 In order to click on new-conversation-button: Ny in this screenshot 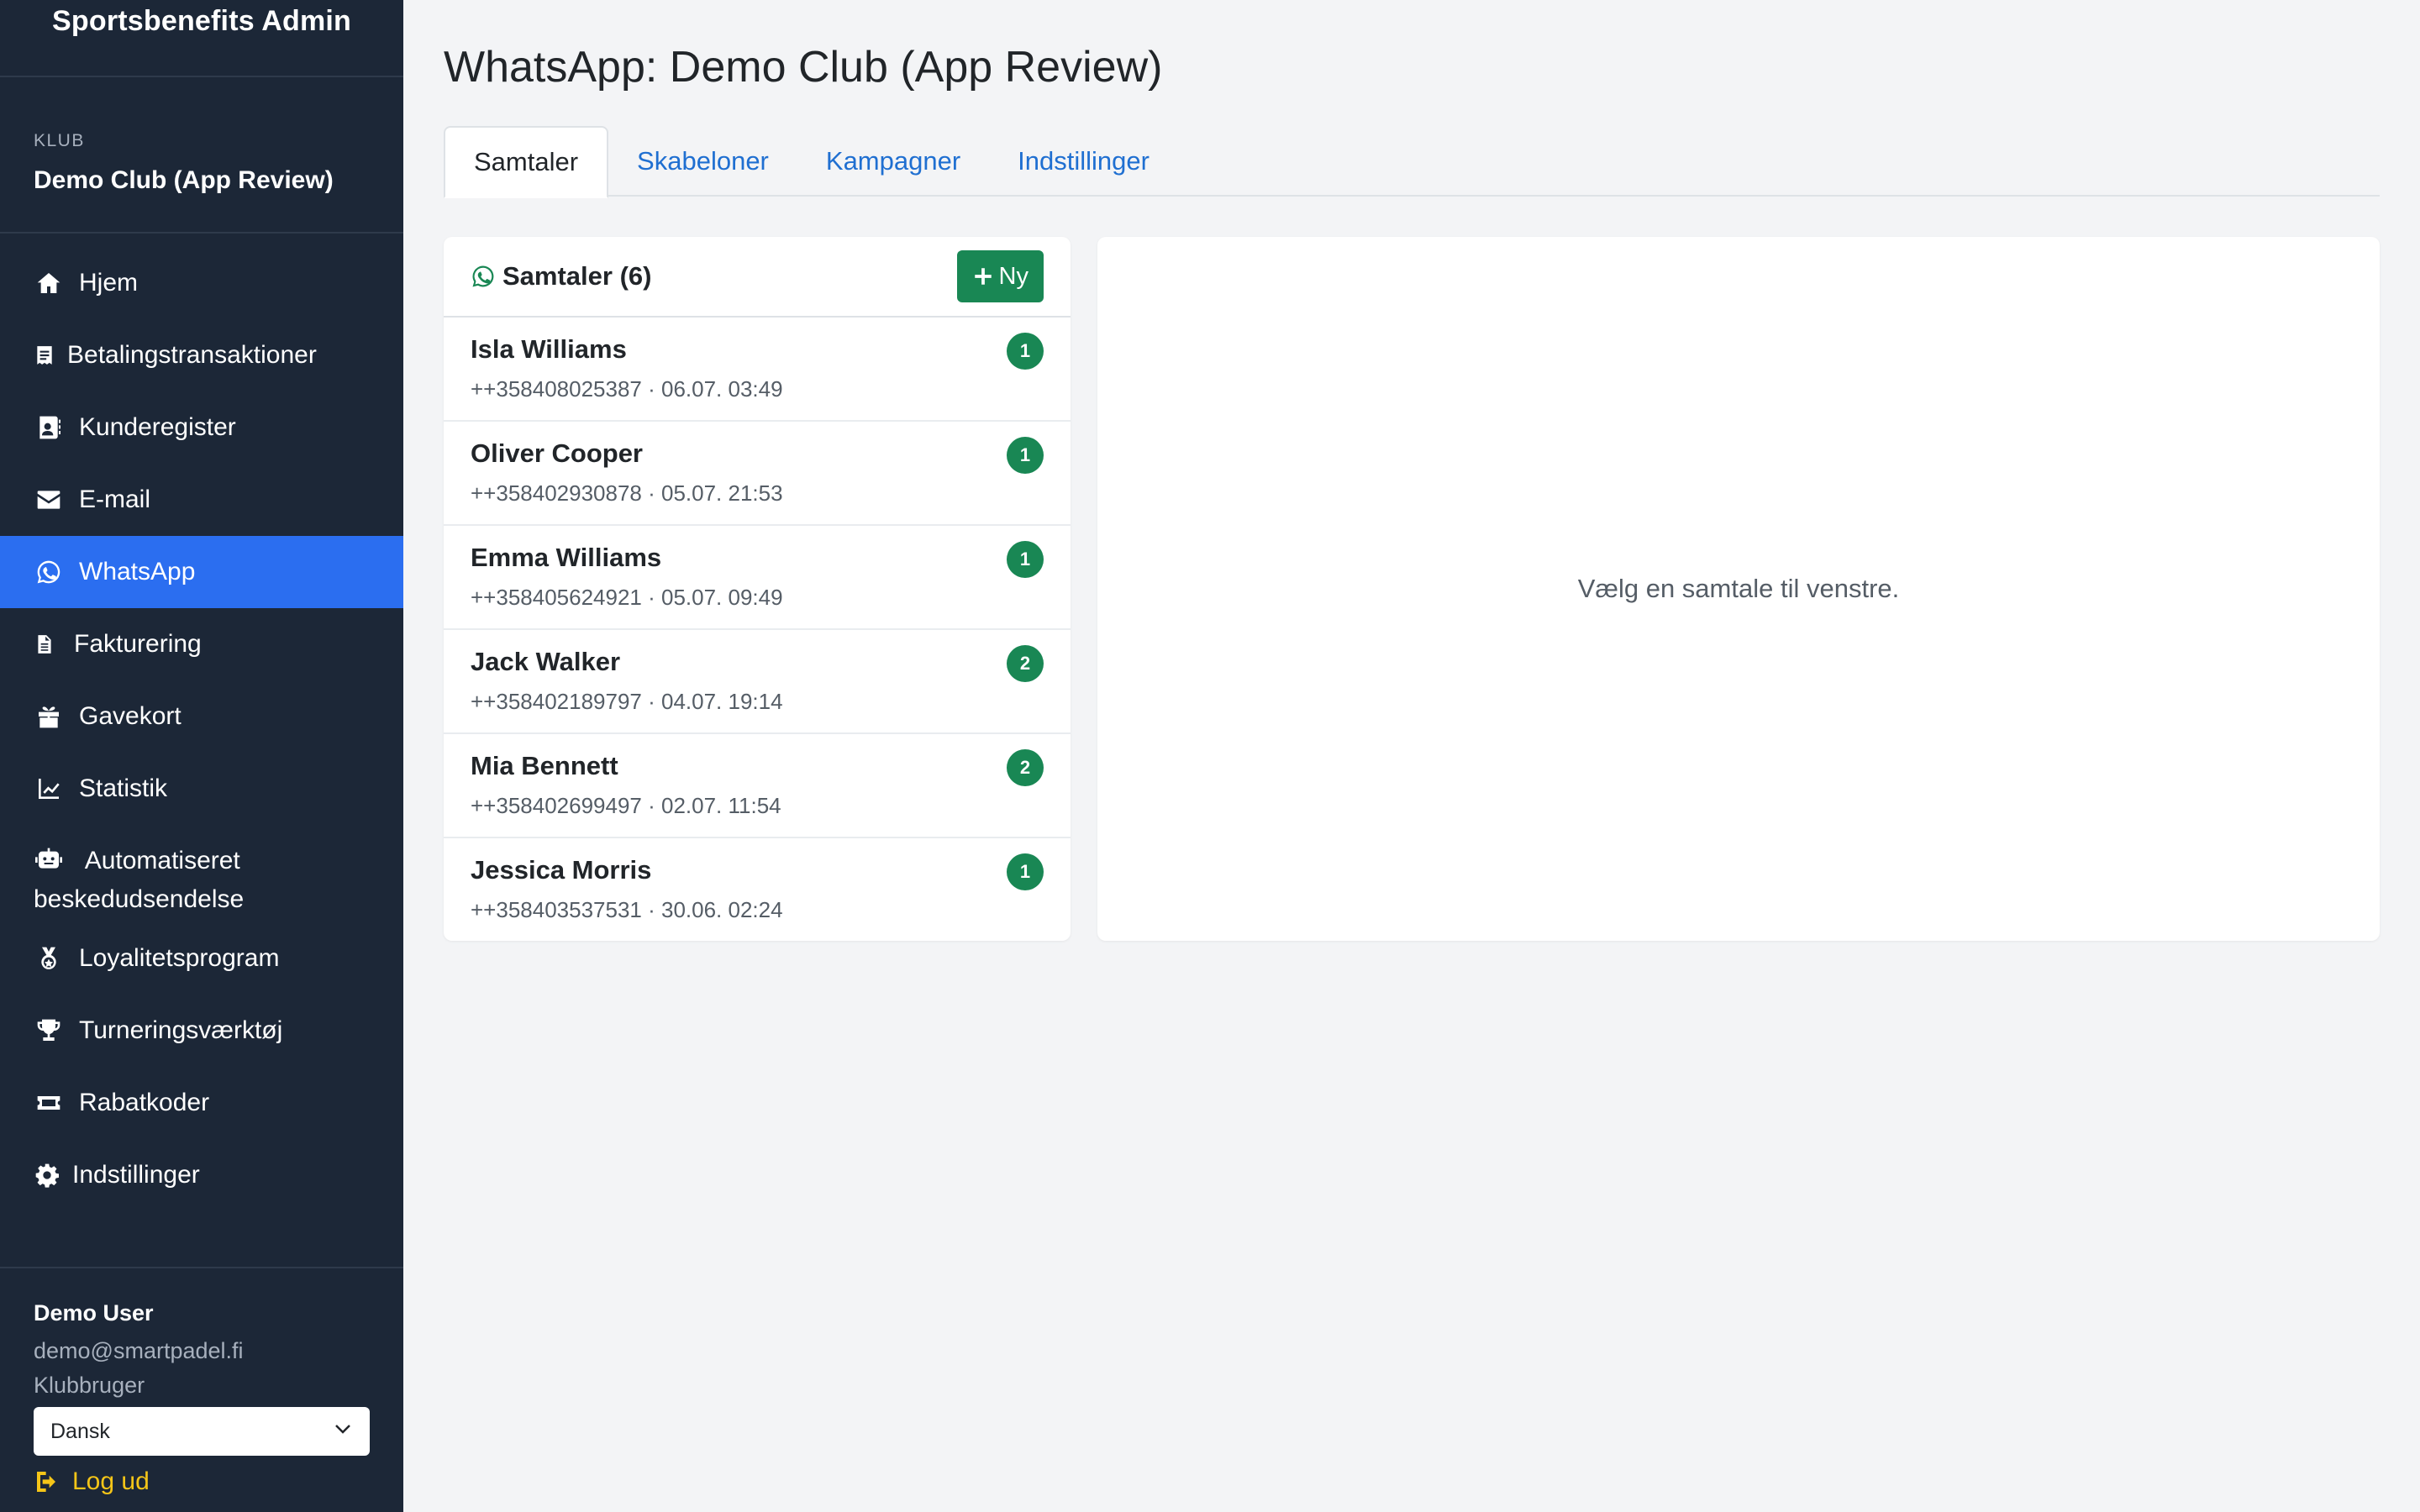, I will do `click(1000, 276)`.